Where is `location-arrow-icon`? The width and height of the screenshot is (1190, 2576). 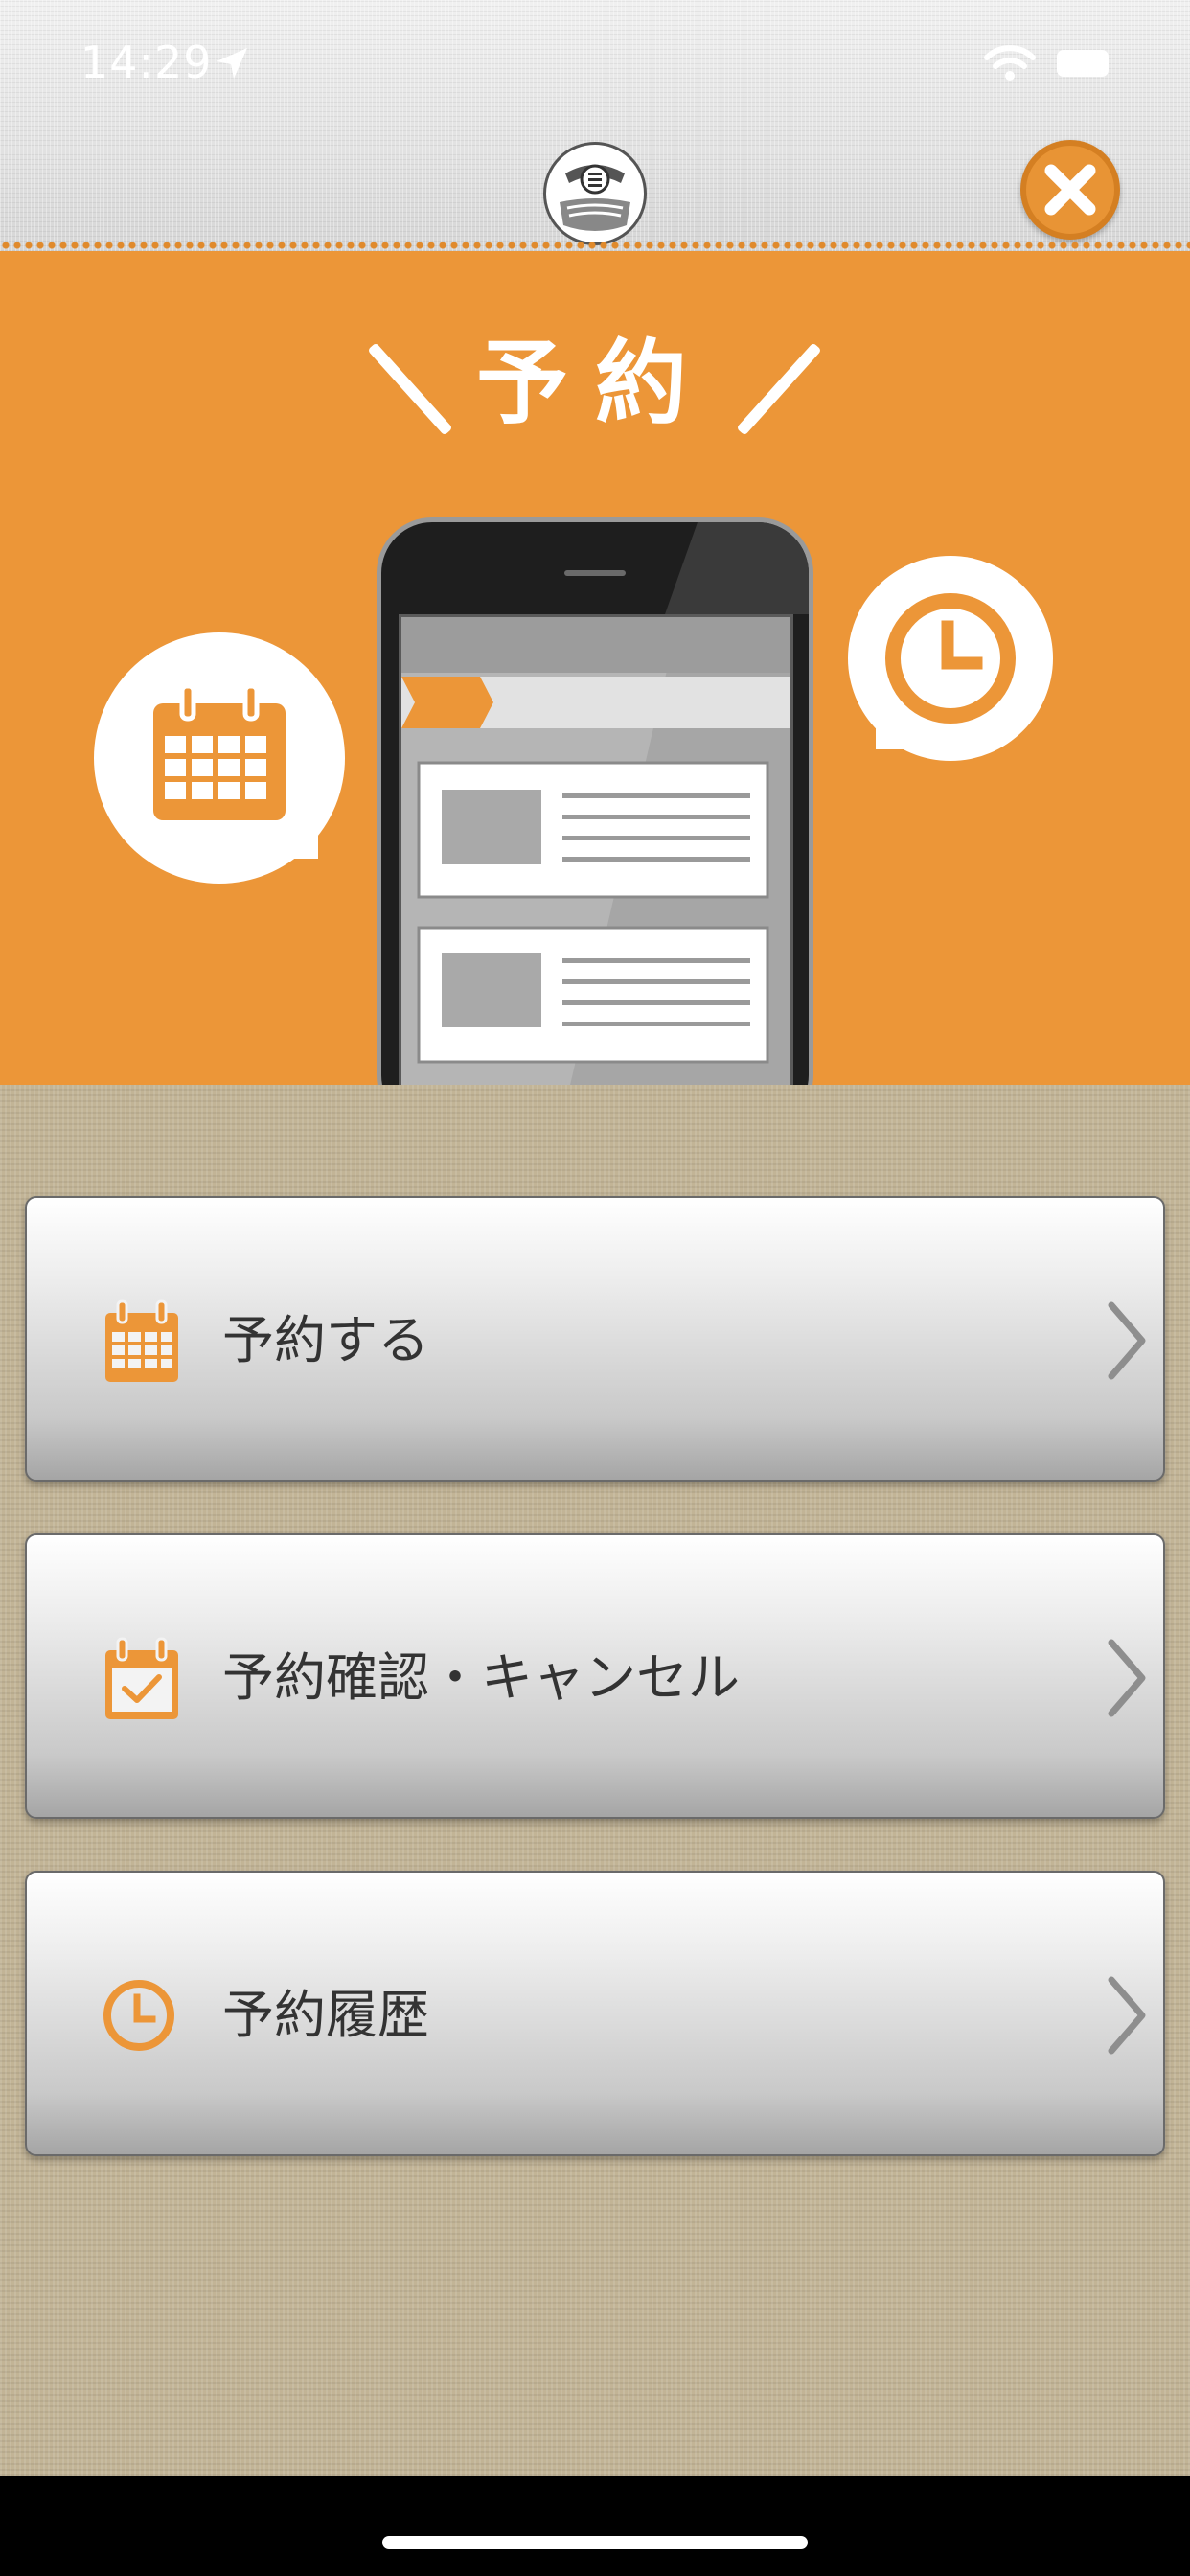 location-arrow-icon is located at coordinates (232, 63).